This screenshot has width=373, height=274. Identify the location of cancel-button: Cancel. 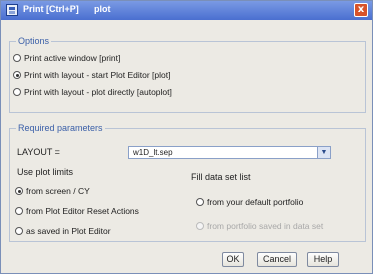
(277, 259).